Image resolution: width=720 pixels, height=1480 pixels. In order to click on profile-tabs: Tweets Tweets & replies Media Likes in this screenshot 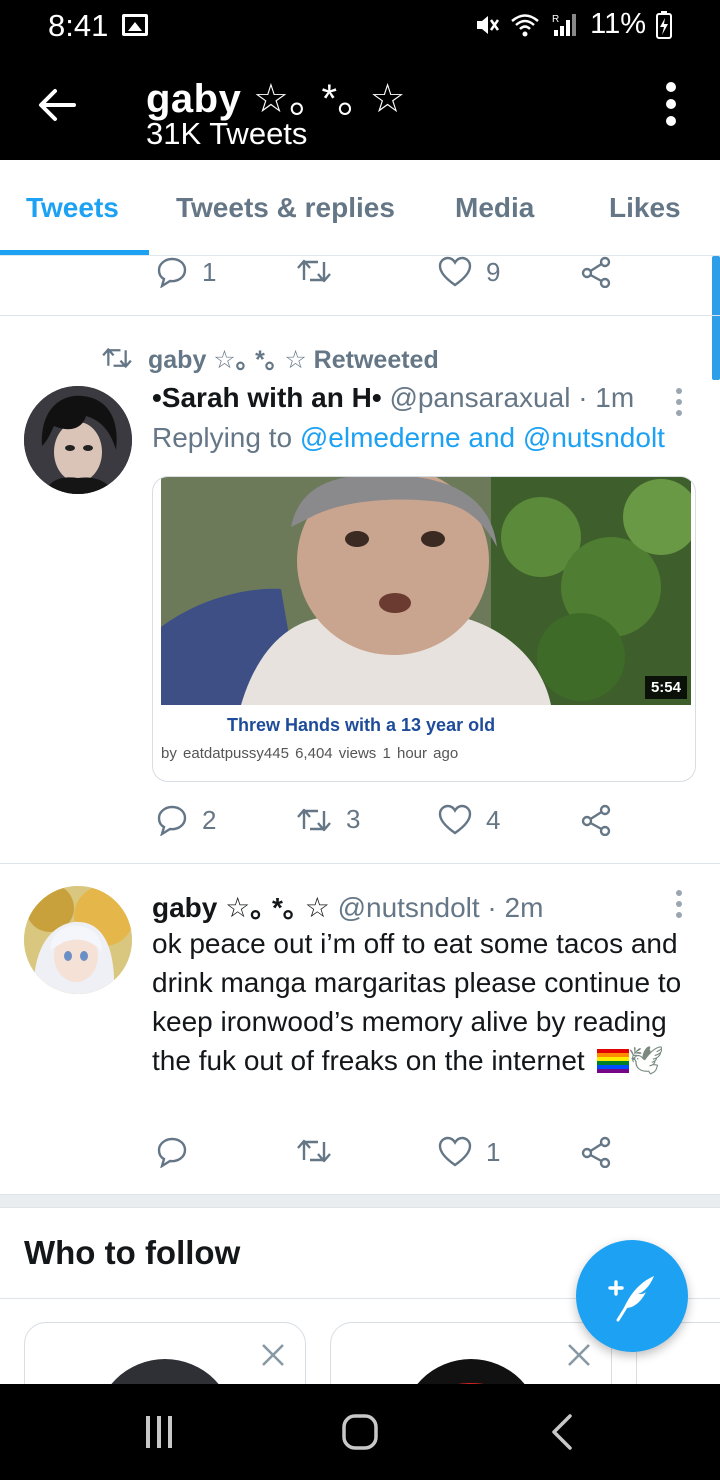, I will do `click(360, 208)`.